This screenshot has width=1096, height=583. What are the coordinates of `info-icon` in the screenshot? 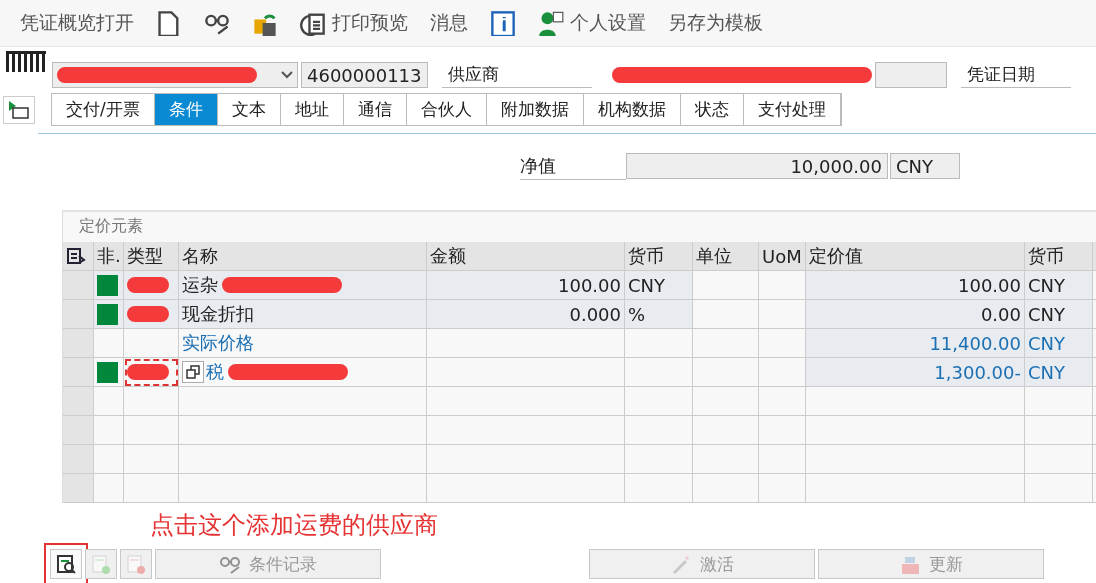 It's located at (503, 23).